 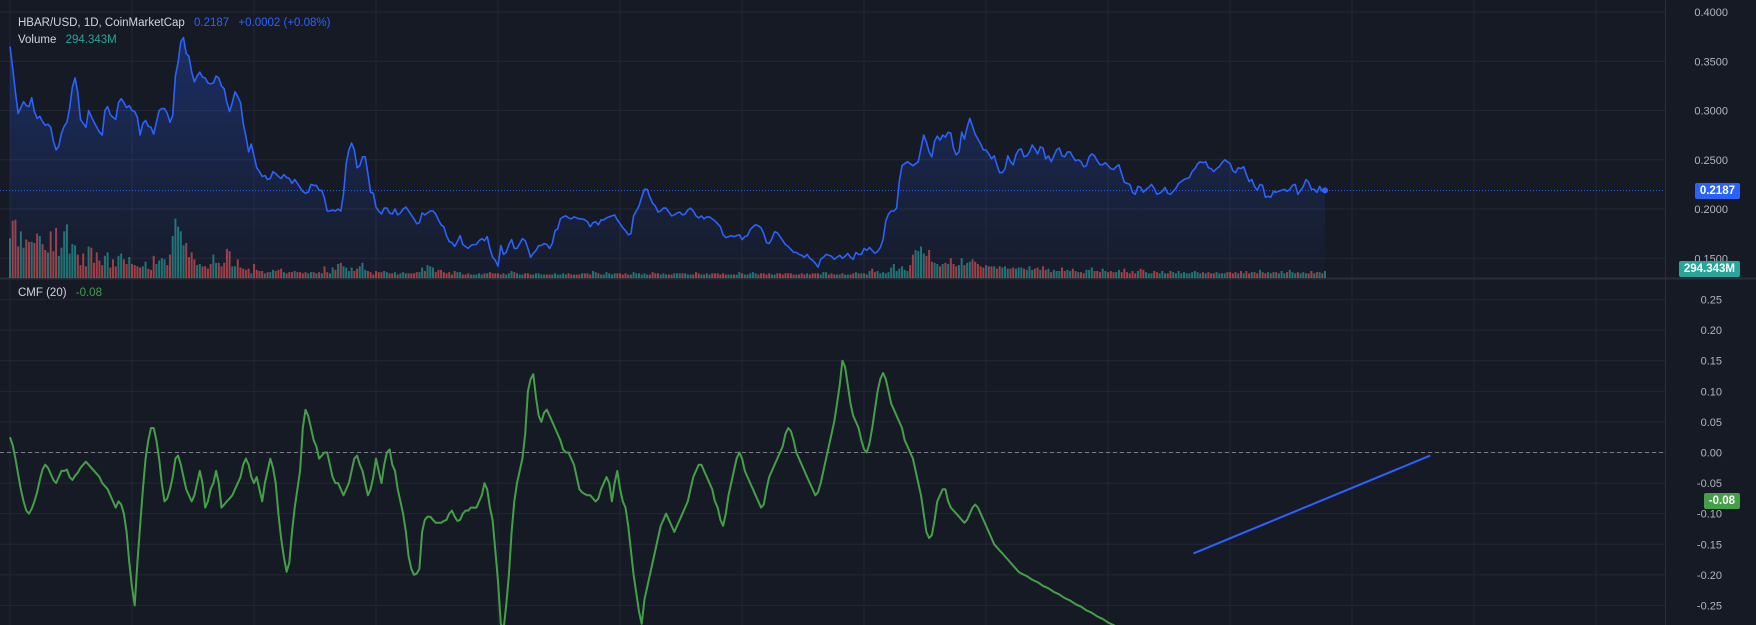 What do you see at coordinates (1711, 62) in the screenshot?
I see `price-tick-label: 0.3500` at bounding box center [1711, 62].